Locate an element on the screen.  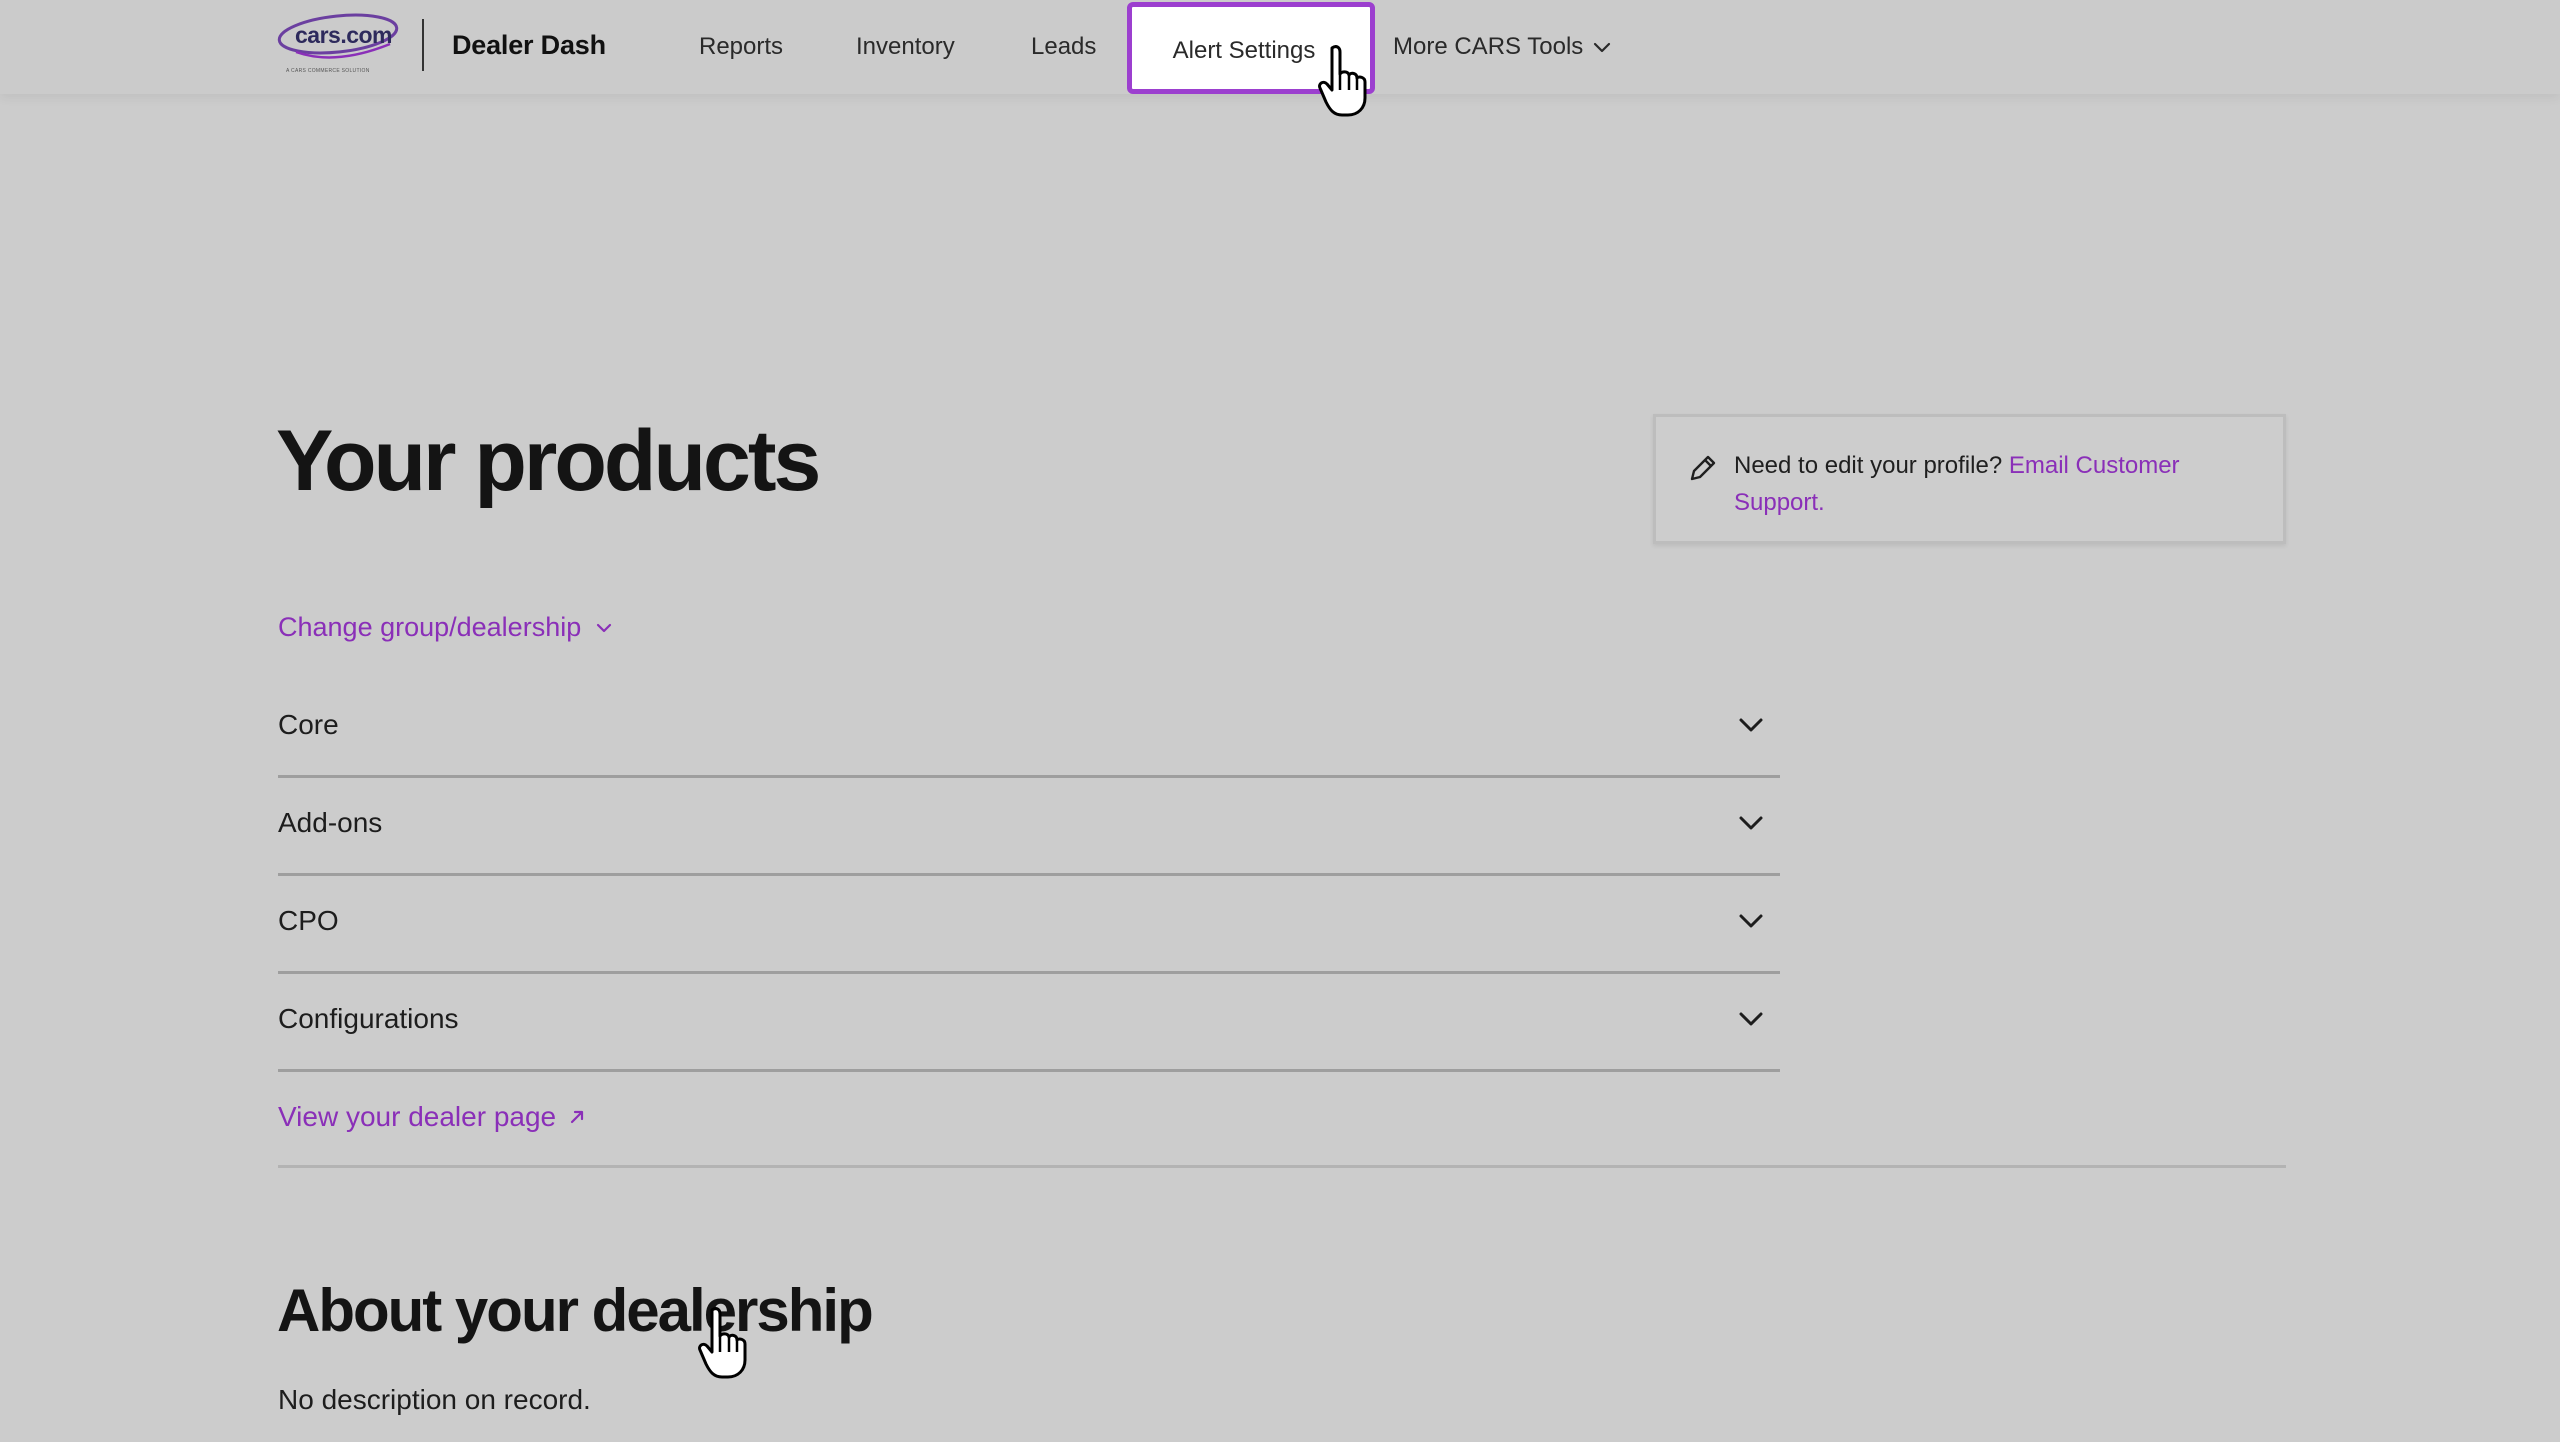
view-dealer-page-label: View your dealer page is located at coordinates (417, 1116).